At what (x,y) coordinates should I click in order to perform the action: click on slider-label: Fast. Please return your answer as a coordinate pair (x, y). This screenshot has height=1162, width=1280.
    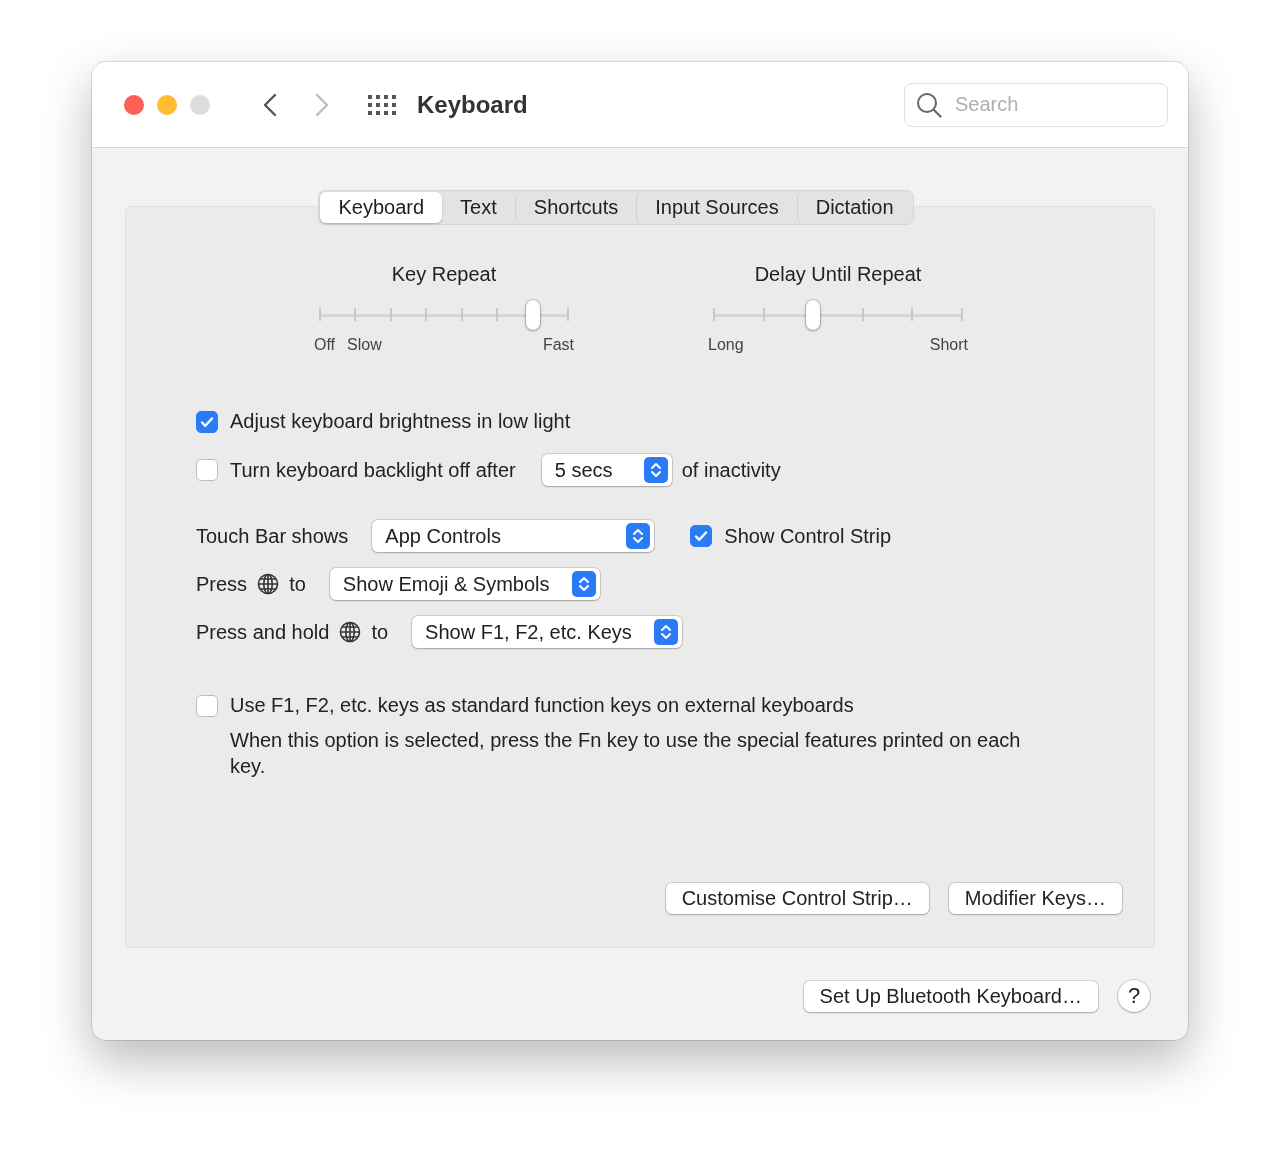
    Looking at the image, I should click on (558, 345).